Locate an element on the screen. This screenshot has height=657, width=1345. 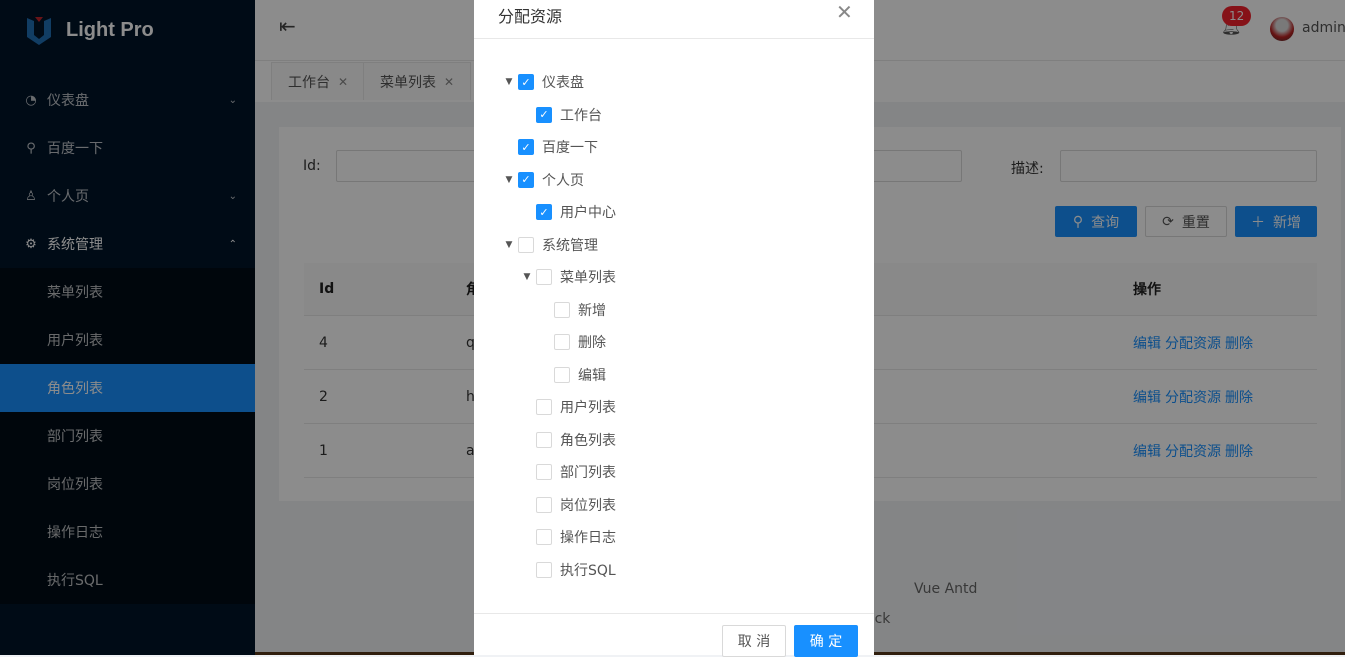
tree-node-label: 用户中心 is located at coordinates (588, 212).